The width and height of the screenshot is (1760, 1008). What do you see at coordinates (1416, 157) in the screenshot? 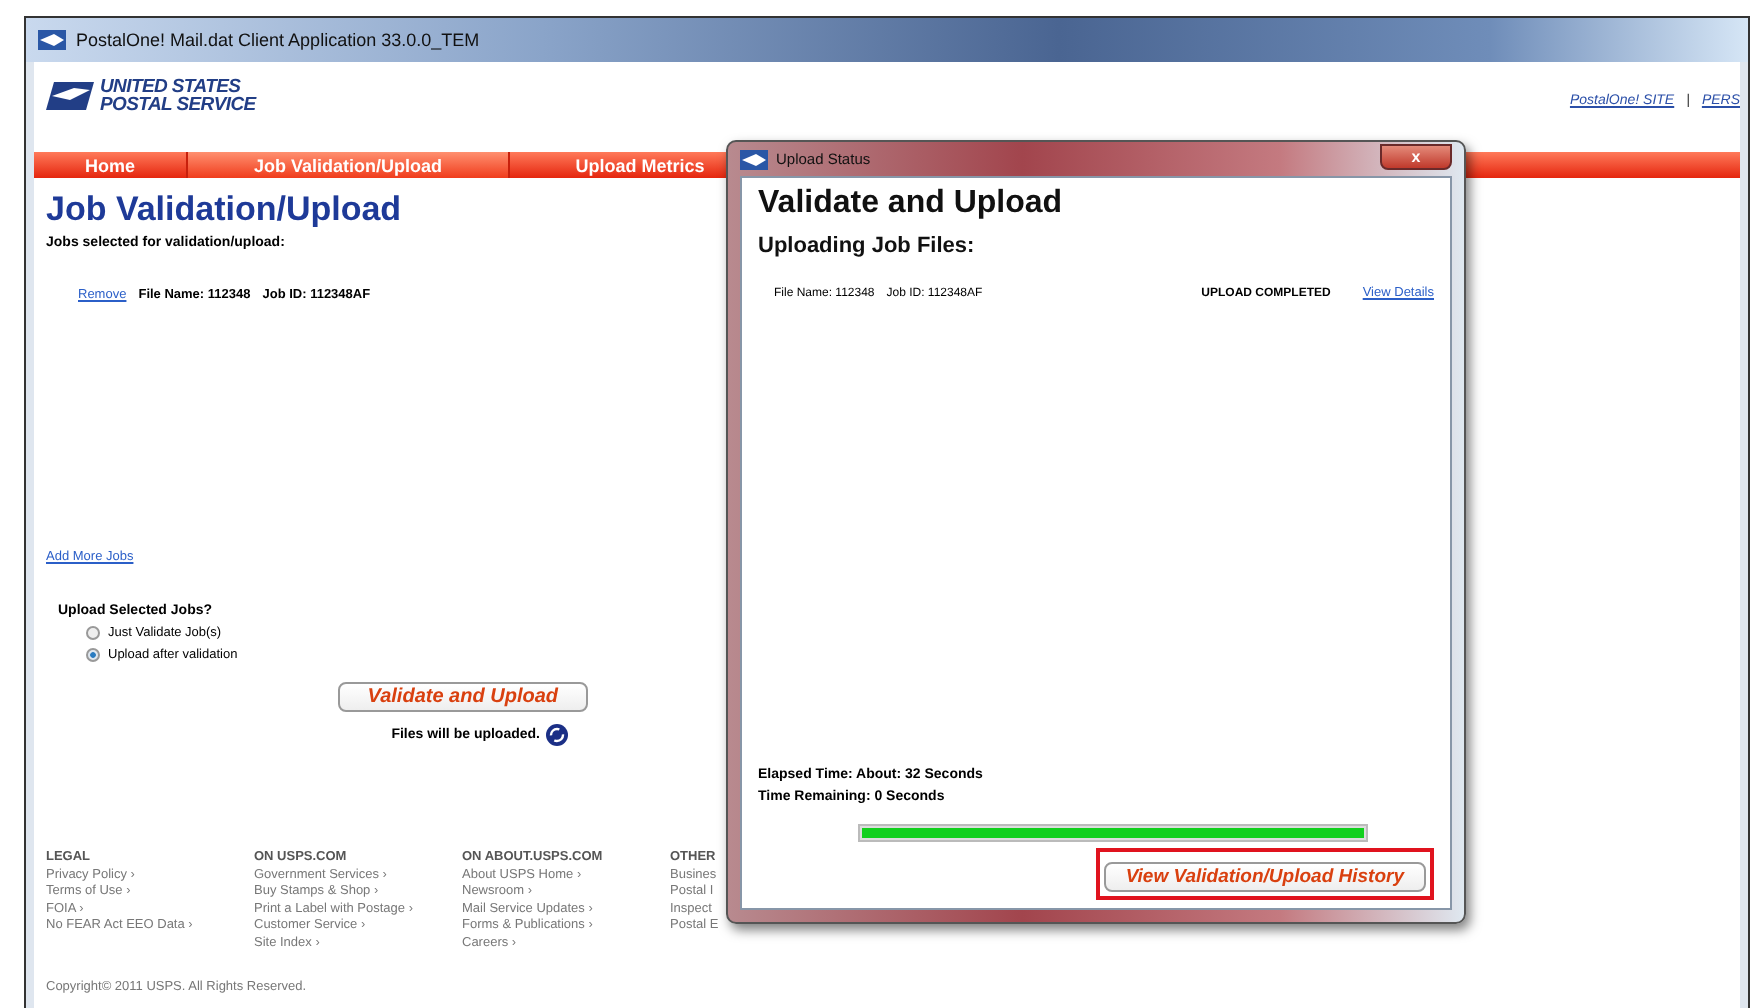
I see `close-button: x` at bounding box center [1416, 157].